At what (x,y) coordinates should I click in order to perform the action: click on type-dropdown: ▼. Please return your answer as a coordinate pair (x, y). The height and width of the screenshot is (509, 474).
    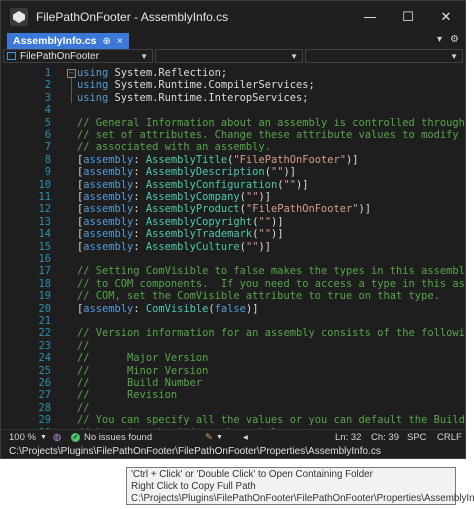
    Looking at the image, I should click on (229, 56).